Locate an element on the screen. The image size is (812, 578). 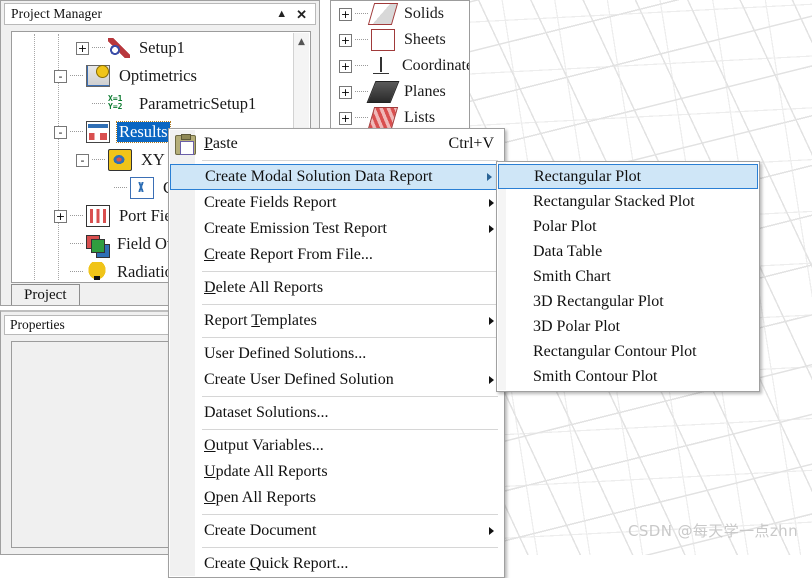
menu-item-create-emission-test-report: Create Emission Test Report is located at coordinates (336, 229).